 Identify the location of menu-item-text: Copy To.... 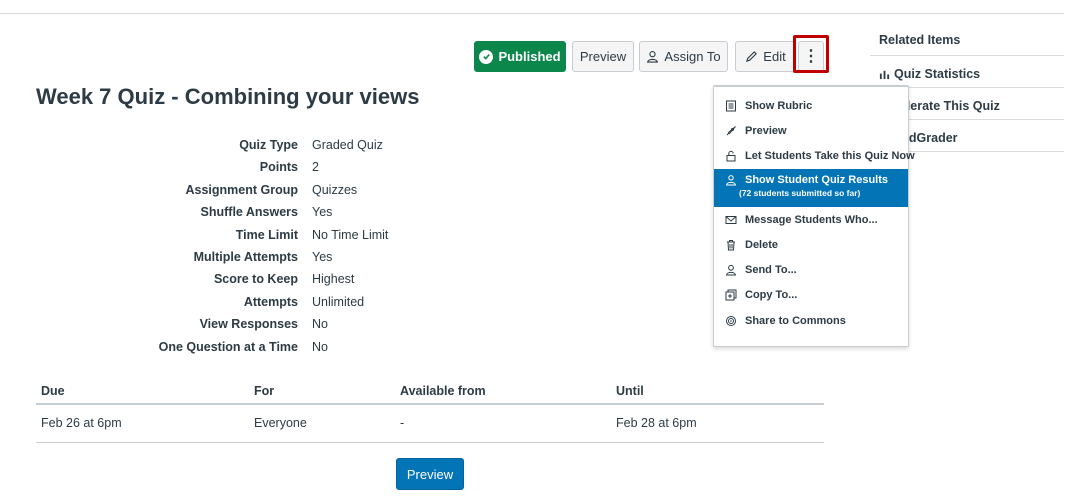
(771, 295).